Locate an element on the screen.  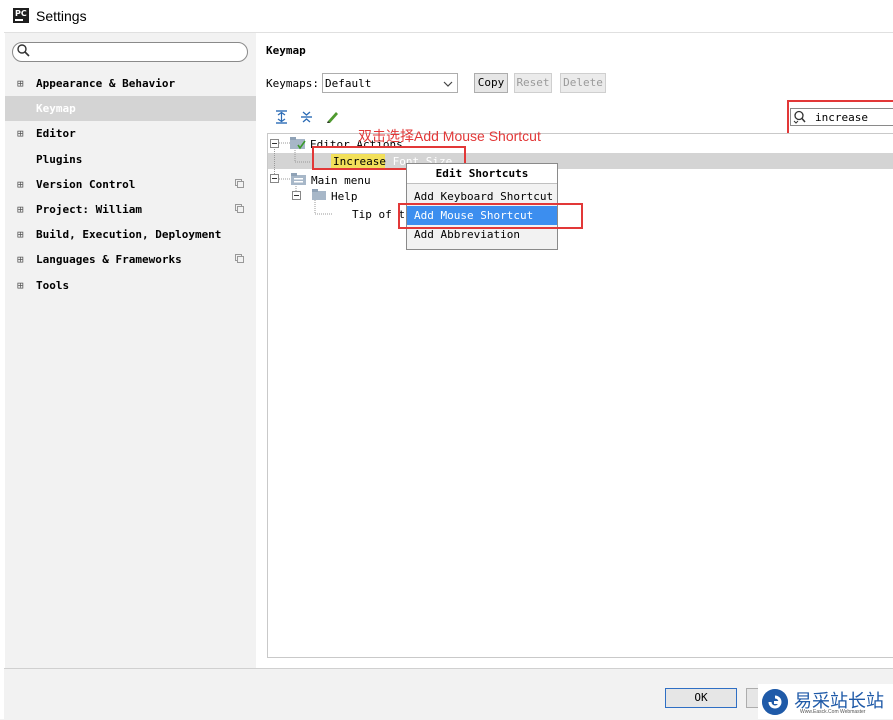
chevron-down-icon is located at coordinates (448, 84).